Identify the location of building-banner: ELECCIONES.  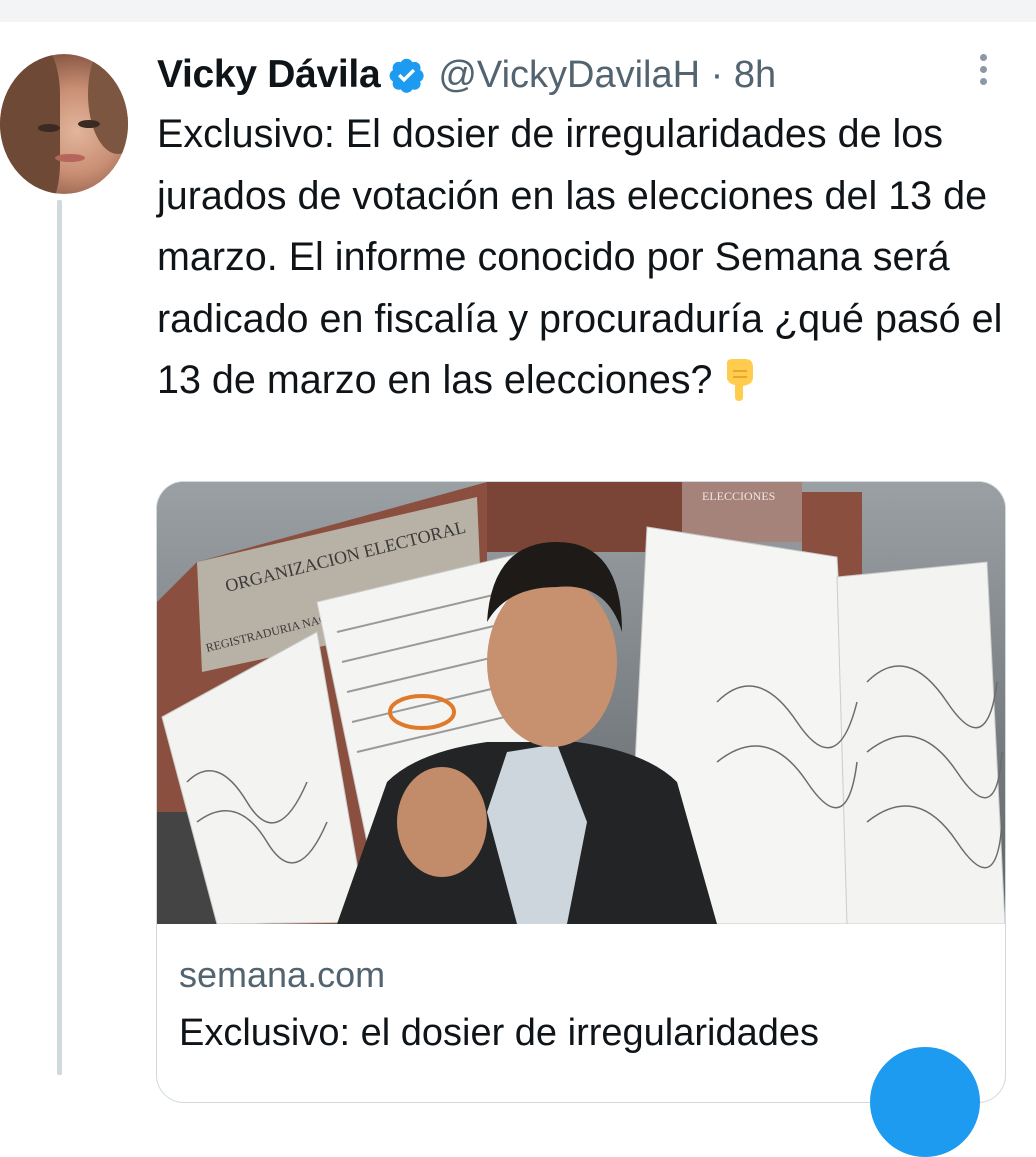
(738, 496).